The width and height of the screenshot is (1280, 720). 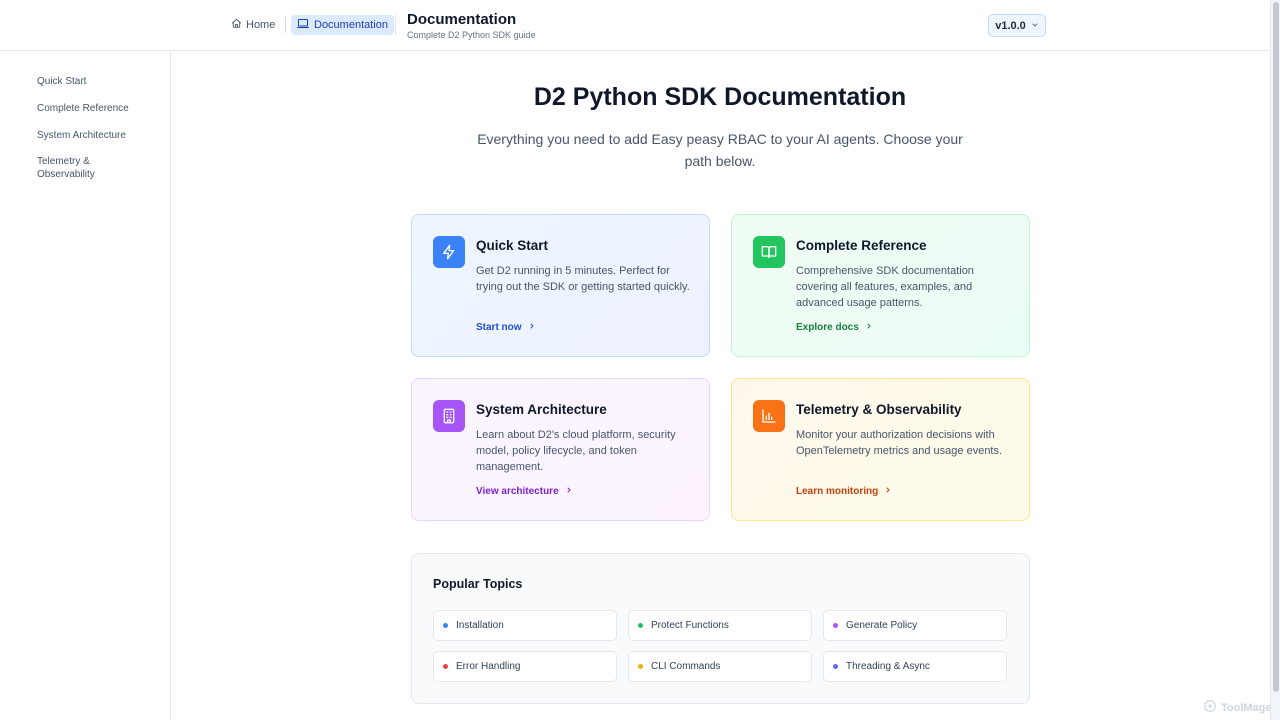 I want to click on topic-protect-functions: Protect Functions, so click(x=720, y=625).